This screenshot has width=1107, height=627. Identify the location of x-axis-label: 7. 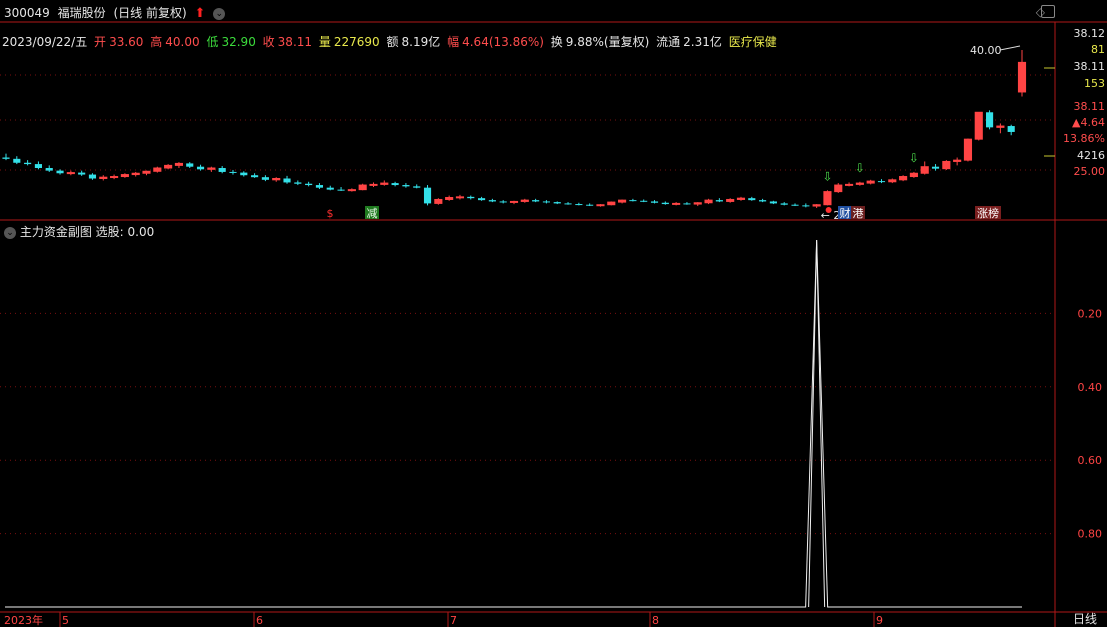
(453, 620).